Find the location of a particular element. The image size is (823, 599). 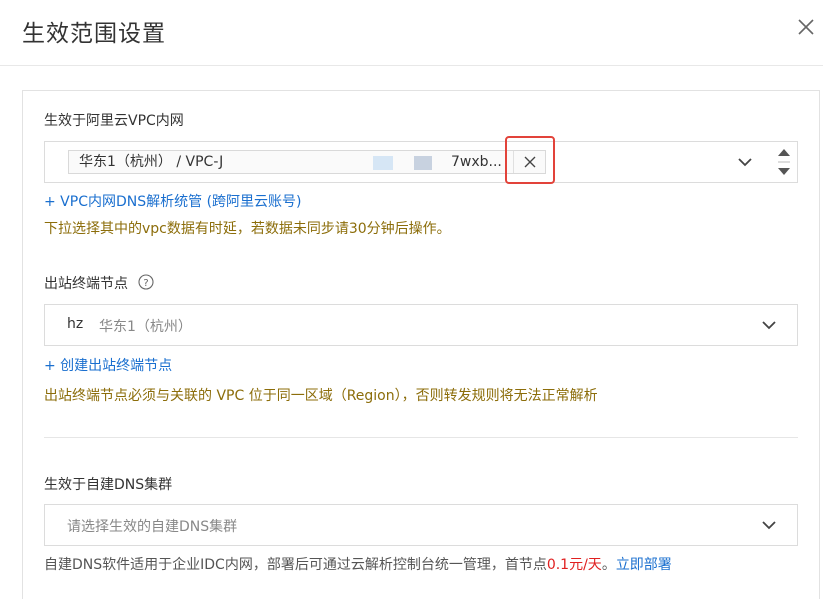

outbound-endpoint-select: hz 华东1（杭州） is located at coordinates (421, 325).